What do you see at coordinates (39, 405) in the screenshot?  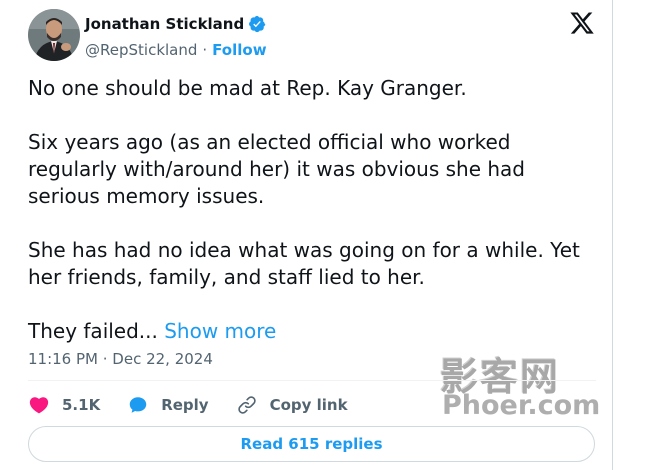 I see `heart-icon` at bounding box center [39, 405].